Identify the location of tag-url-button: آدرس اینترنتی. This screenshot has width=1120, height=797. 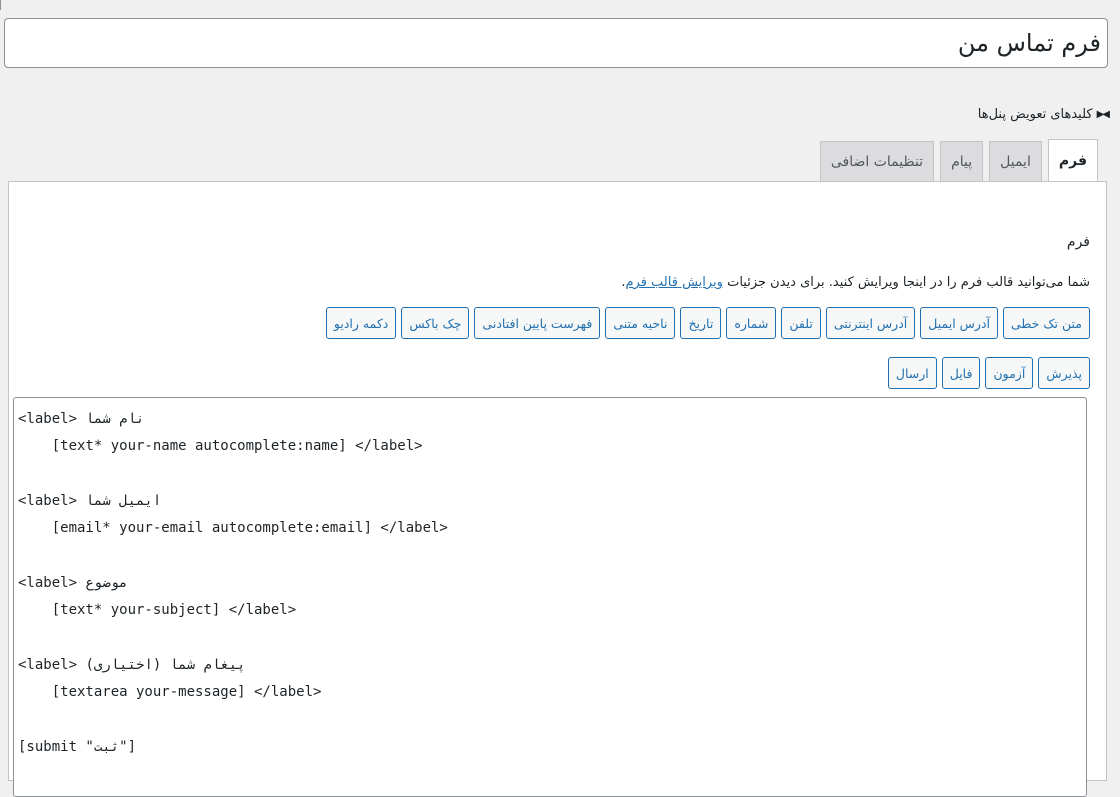
(870, 323).